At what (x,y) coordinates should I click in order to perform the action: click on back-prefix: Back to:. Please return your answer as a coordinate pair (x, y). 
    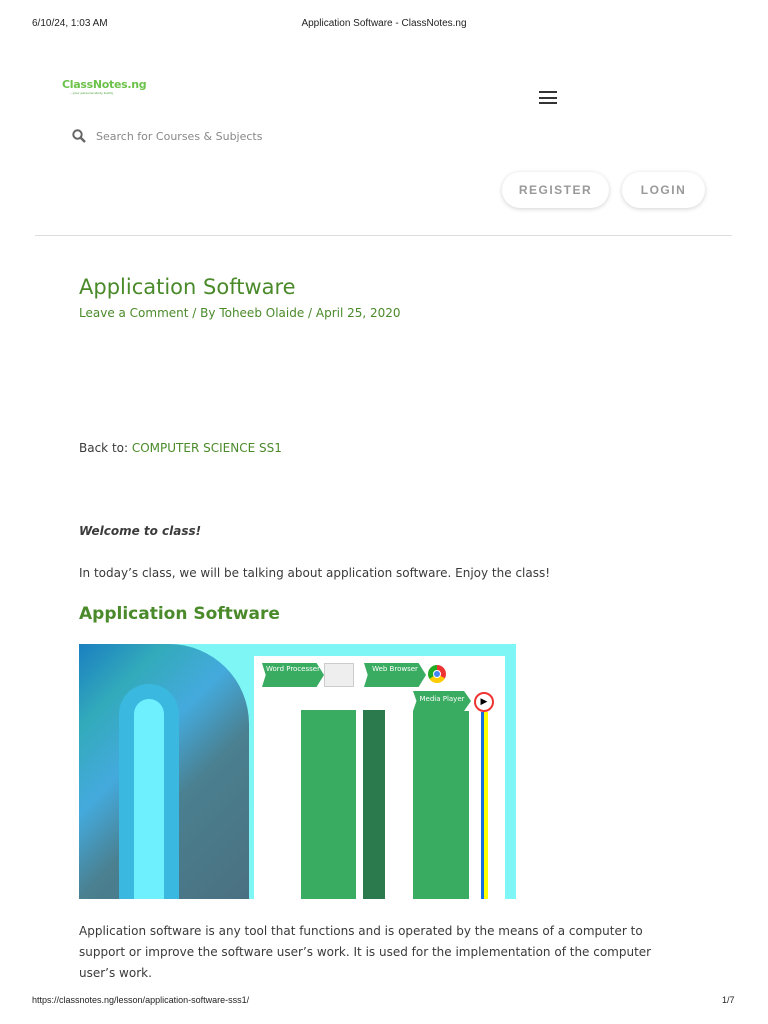
    Looking at the image, I should click on (105, 448).